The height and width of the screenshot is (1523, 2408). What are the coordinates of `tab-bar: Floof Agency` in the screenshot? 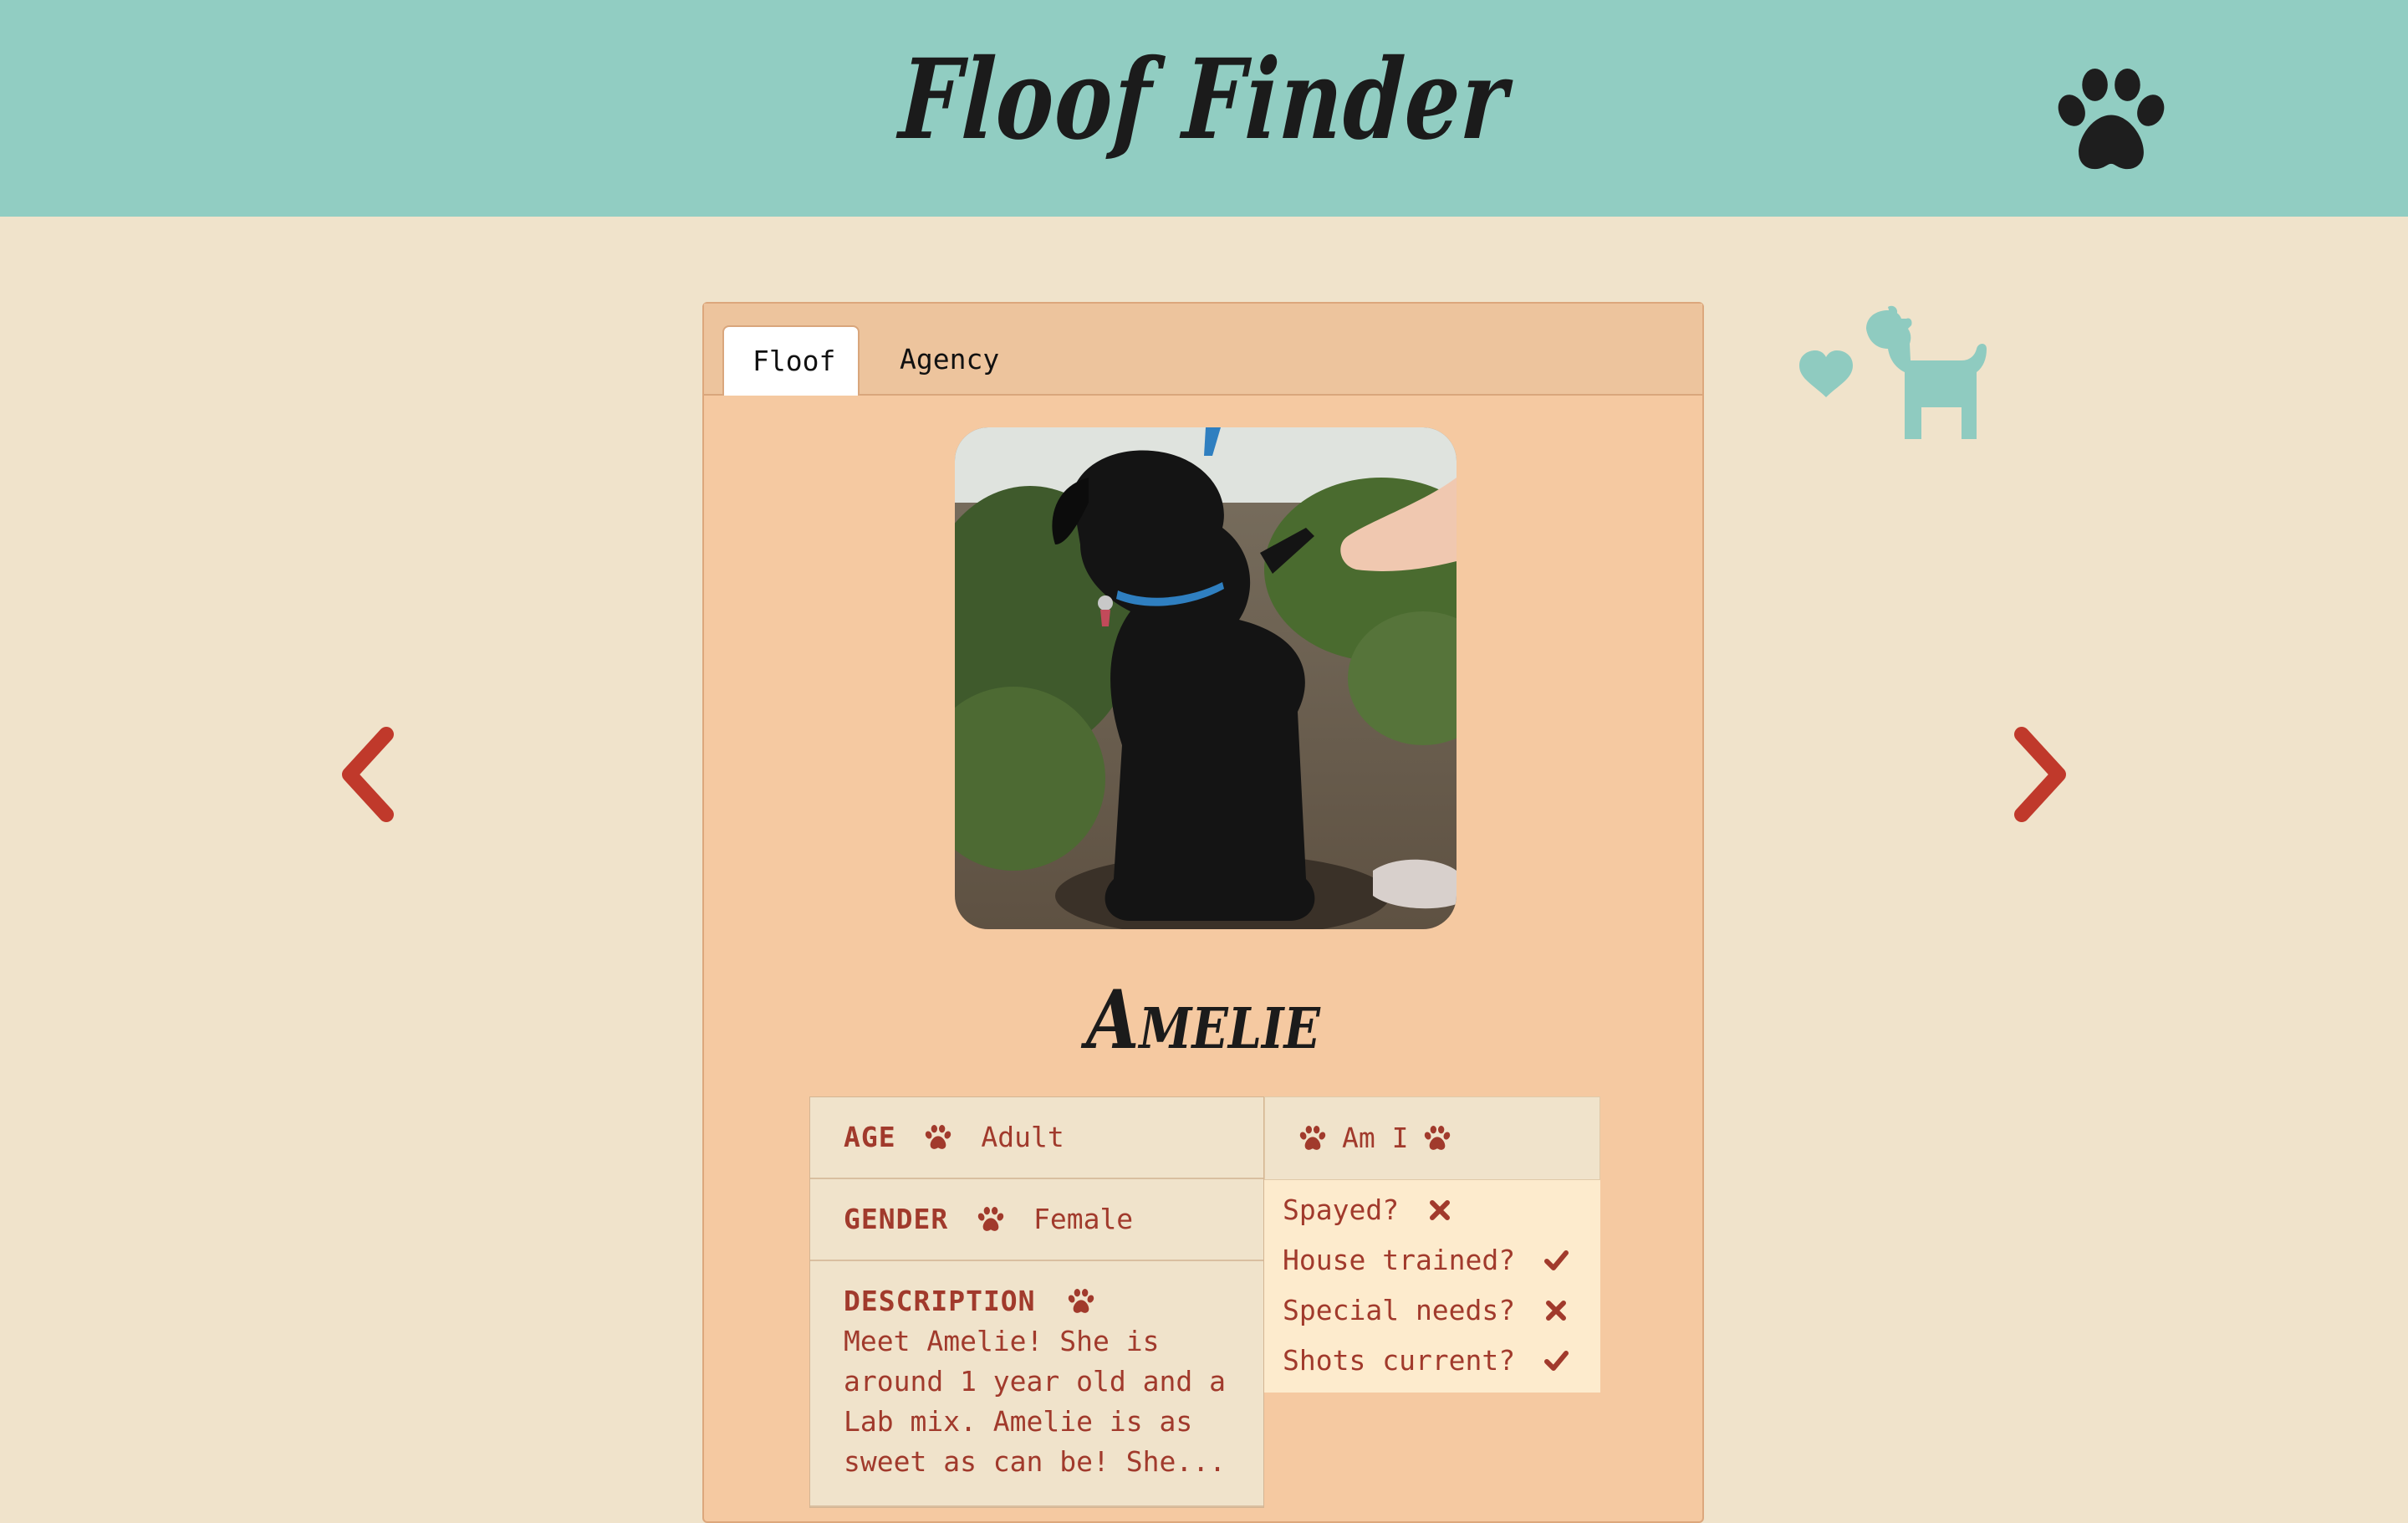 It's located at (1203, 350).